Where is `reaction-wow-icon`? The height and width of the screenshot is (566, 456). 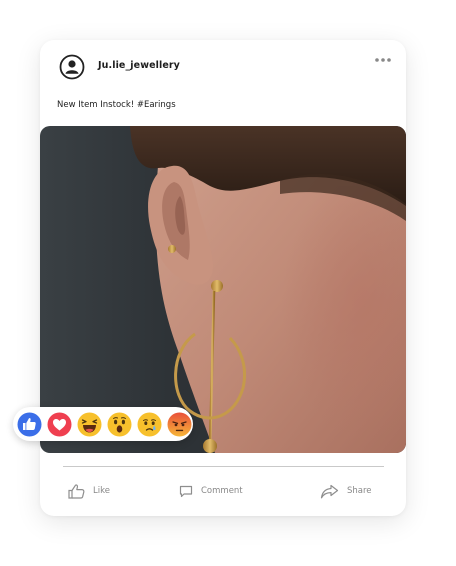 reaction-wow-icon is located at coordinates (119, 424).